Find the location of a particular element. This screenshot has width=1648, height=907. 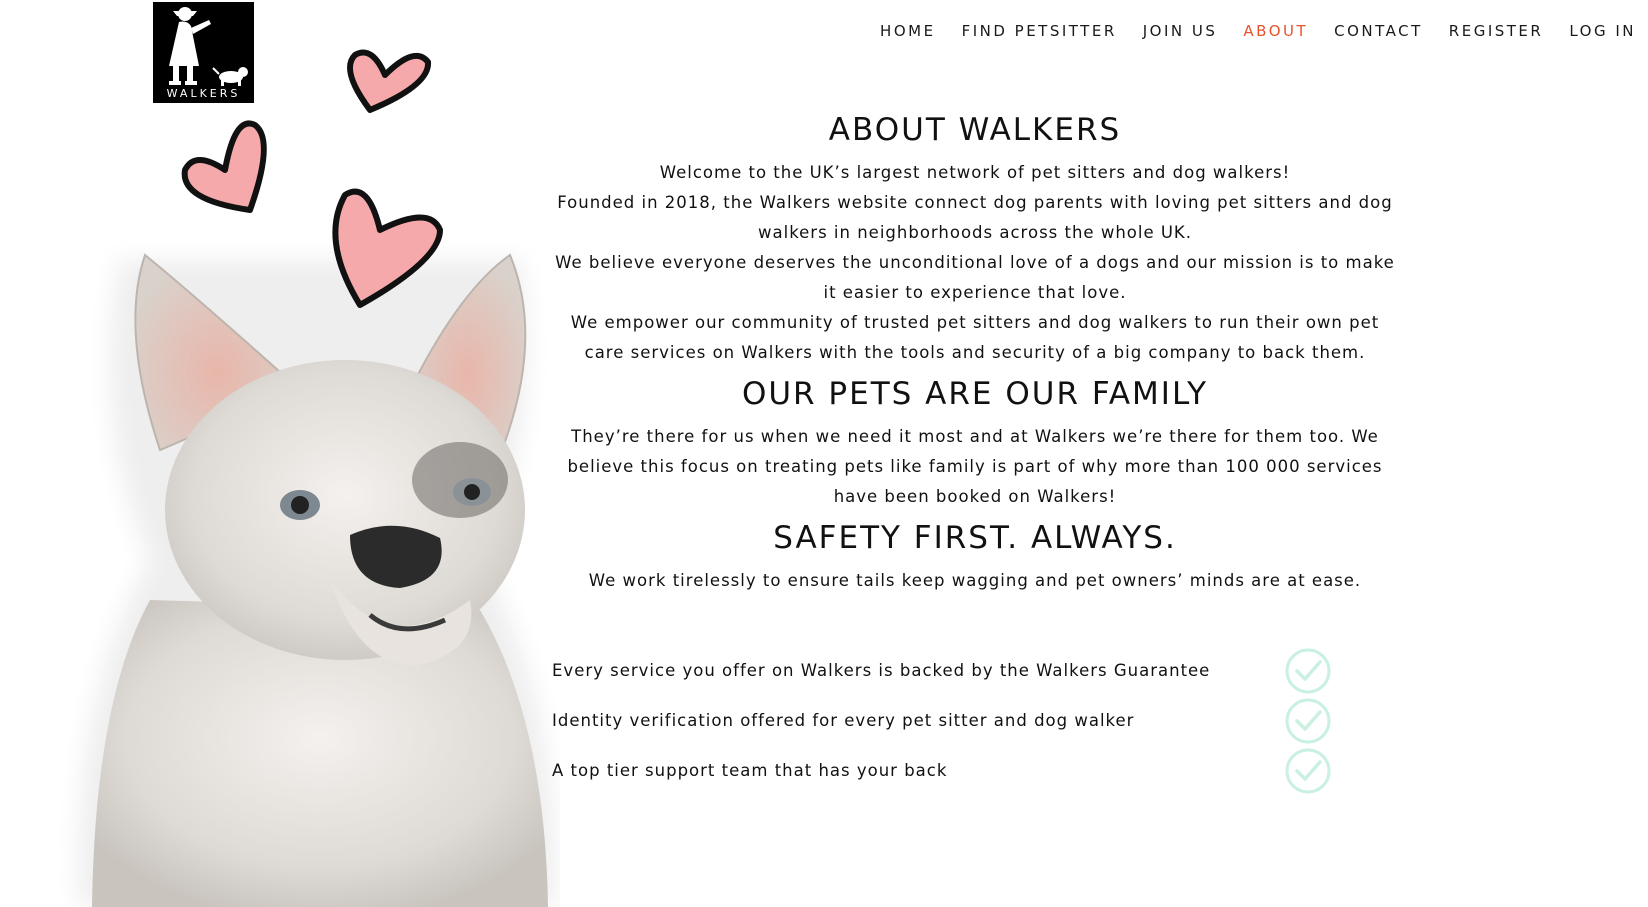

nav-register: REGISTER is located at coordinates (1496, 31).